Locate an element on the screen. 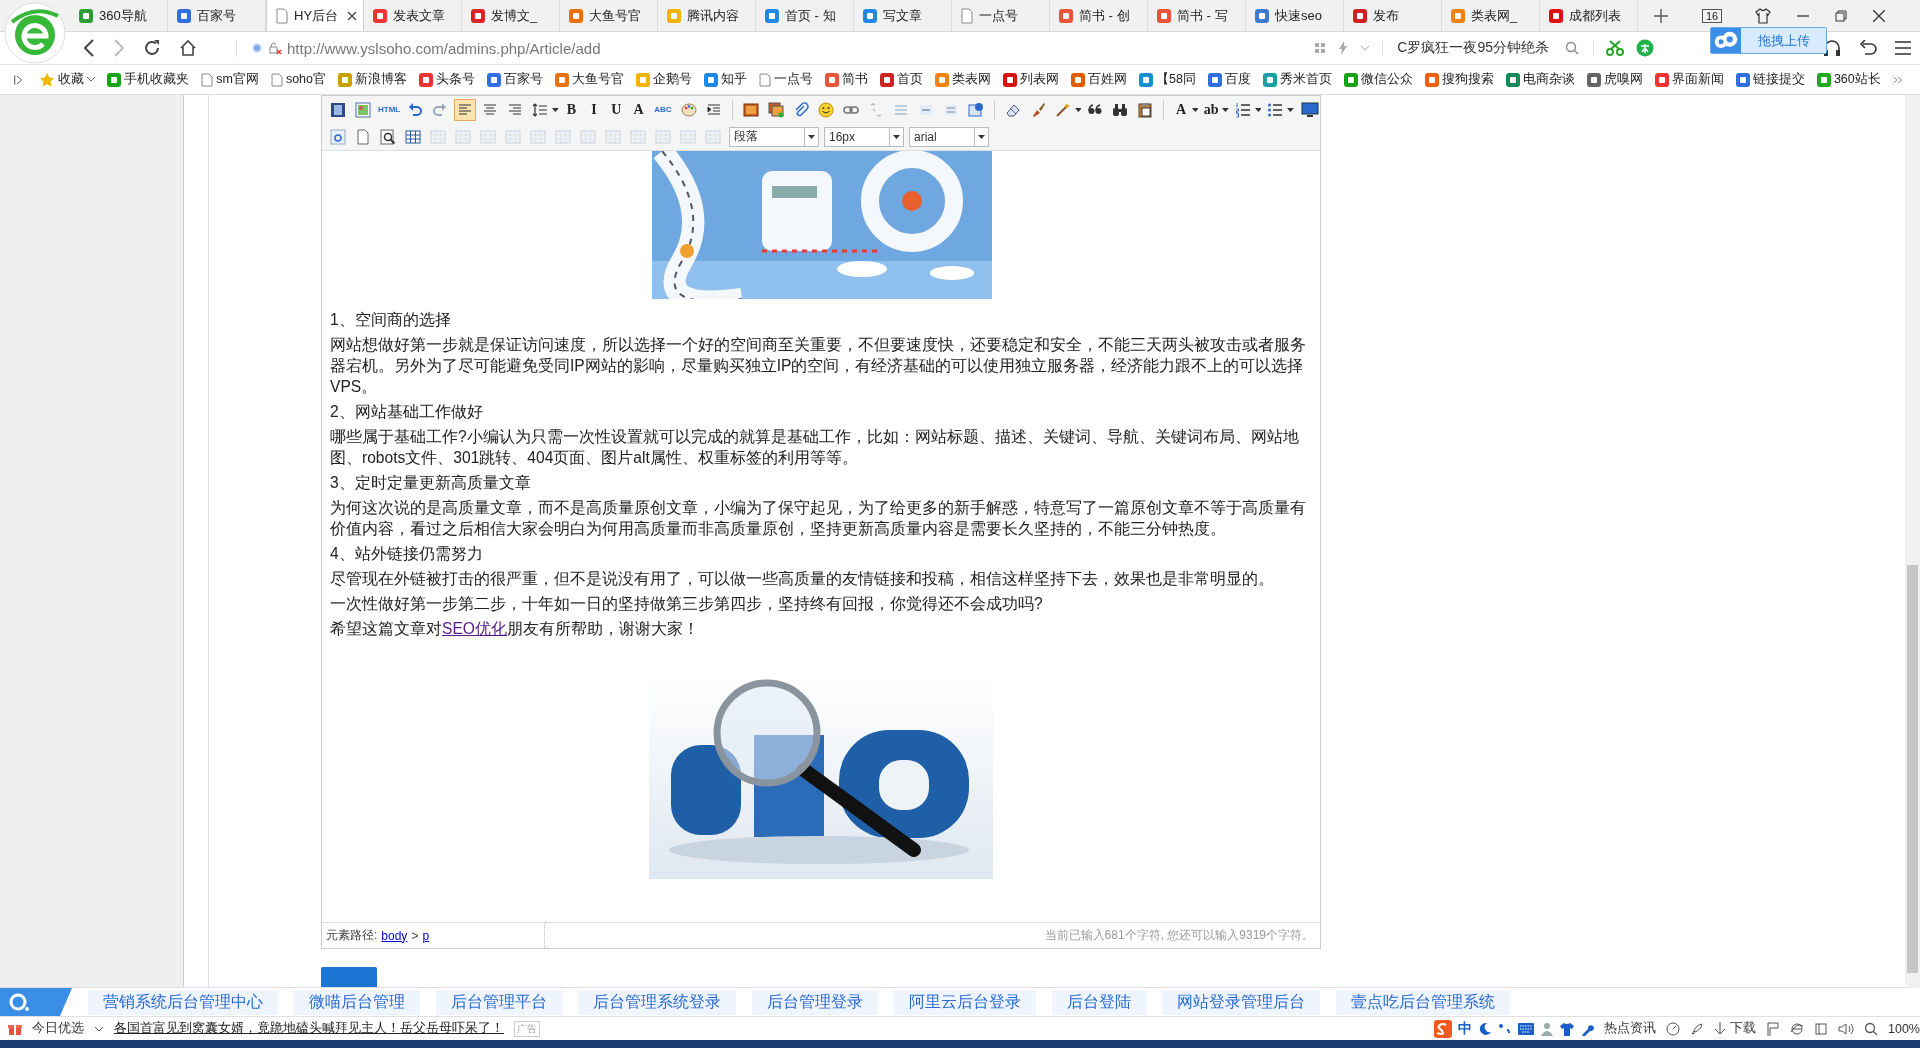  bookmark-item: 类表网 is located at coordinates (963, 79).